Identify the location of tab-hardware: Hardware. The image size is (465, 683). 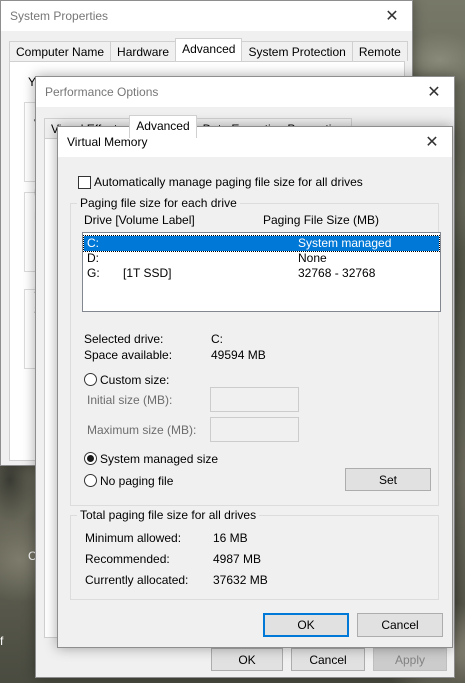
(143, 51).